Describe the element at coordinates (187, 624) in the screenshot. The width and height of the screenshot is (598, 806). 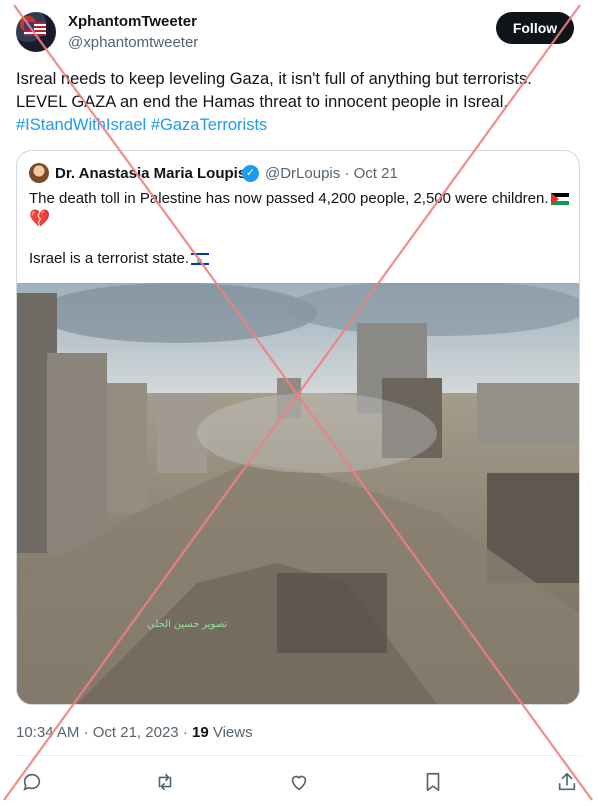
I see `photo-caption: تصوير حسين الحلي` at that location.